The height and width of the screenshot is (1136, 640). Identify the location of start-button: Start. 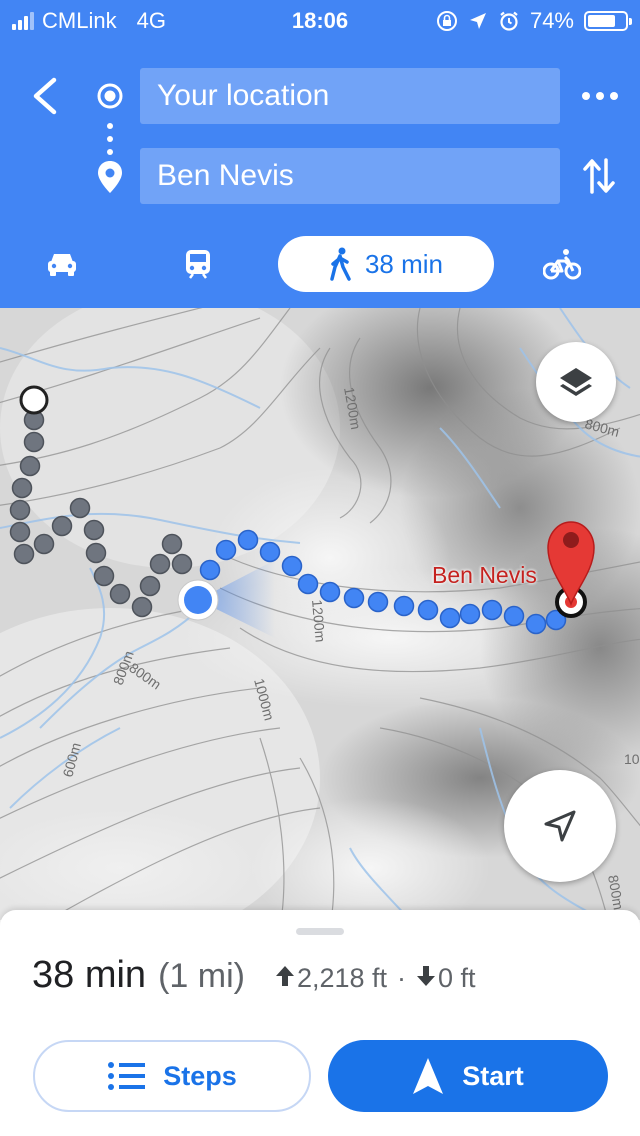
(468, 1076).